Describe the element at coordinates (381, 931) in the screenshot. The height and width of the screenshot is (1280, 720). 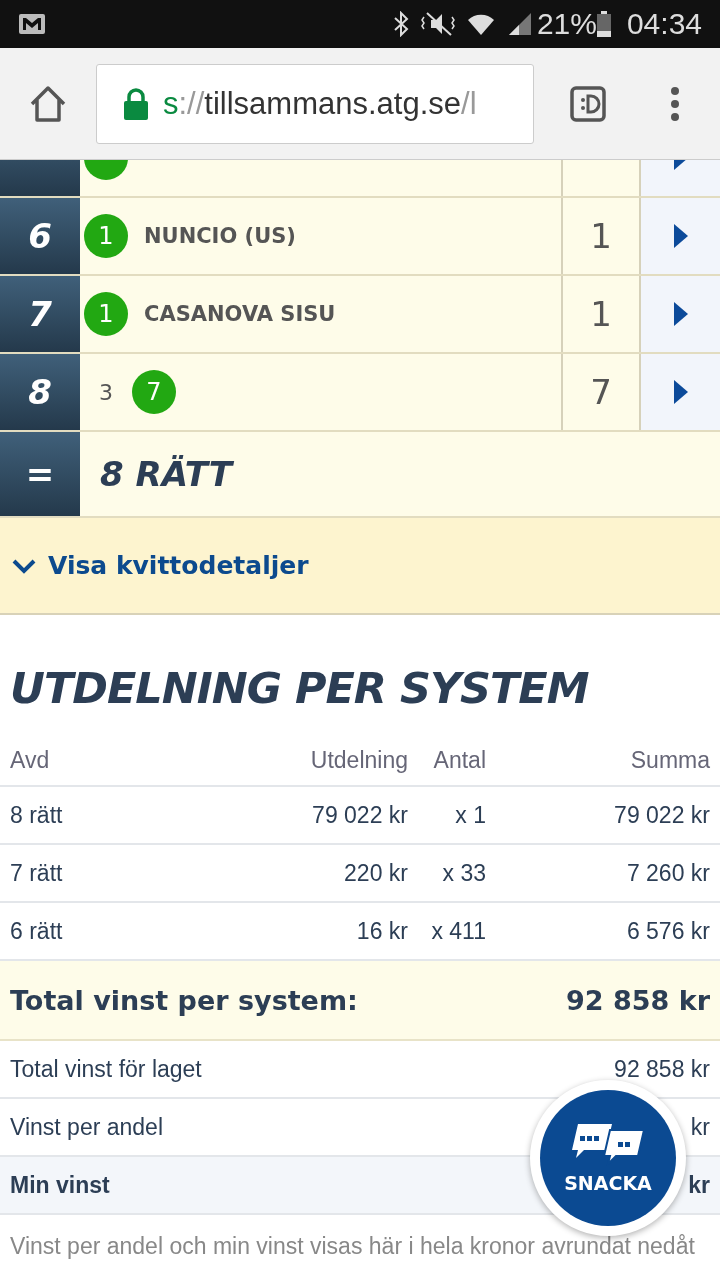
I see `table-cell-text: 16 kr` at that location.